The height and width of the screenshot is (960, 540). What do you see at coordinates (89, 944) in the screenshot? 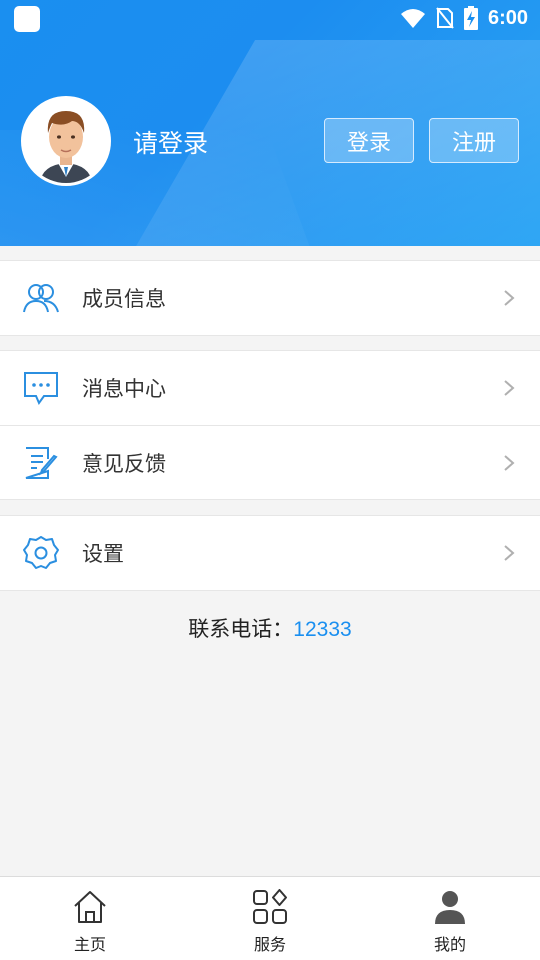
I see `tab-label: 主页` at bounding box center [89, 944].